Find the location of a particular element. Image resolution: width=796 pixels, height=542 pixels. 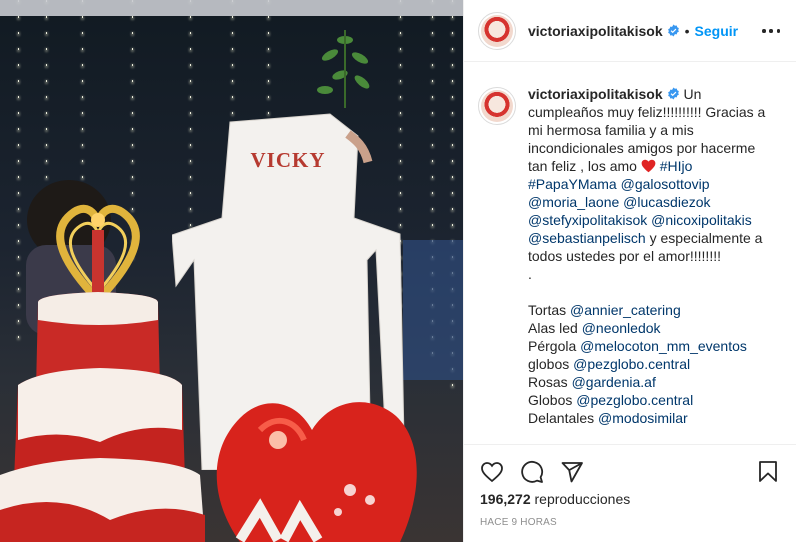

post-actions: 196,272 reproducciones HACE 9 HORAS is located at coordinates (630, 493).